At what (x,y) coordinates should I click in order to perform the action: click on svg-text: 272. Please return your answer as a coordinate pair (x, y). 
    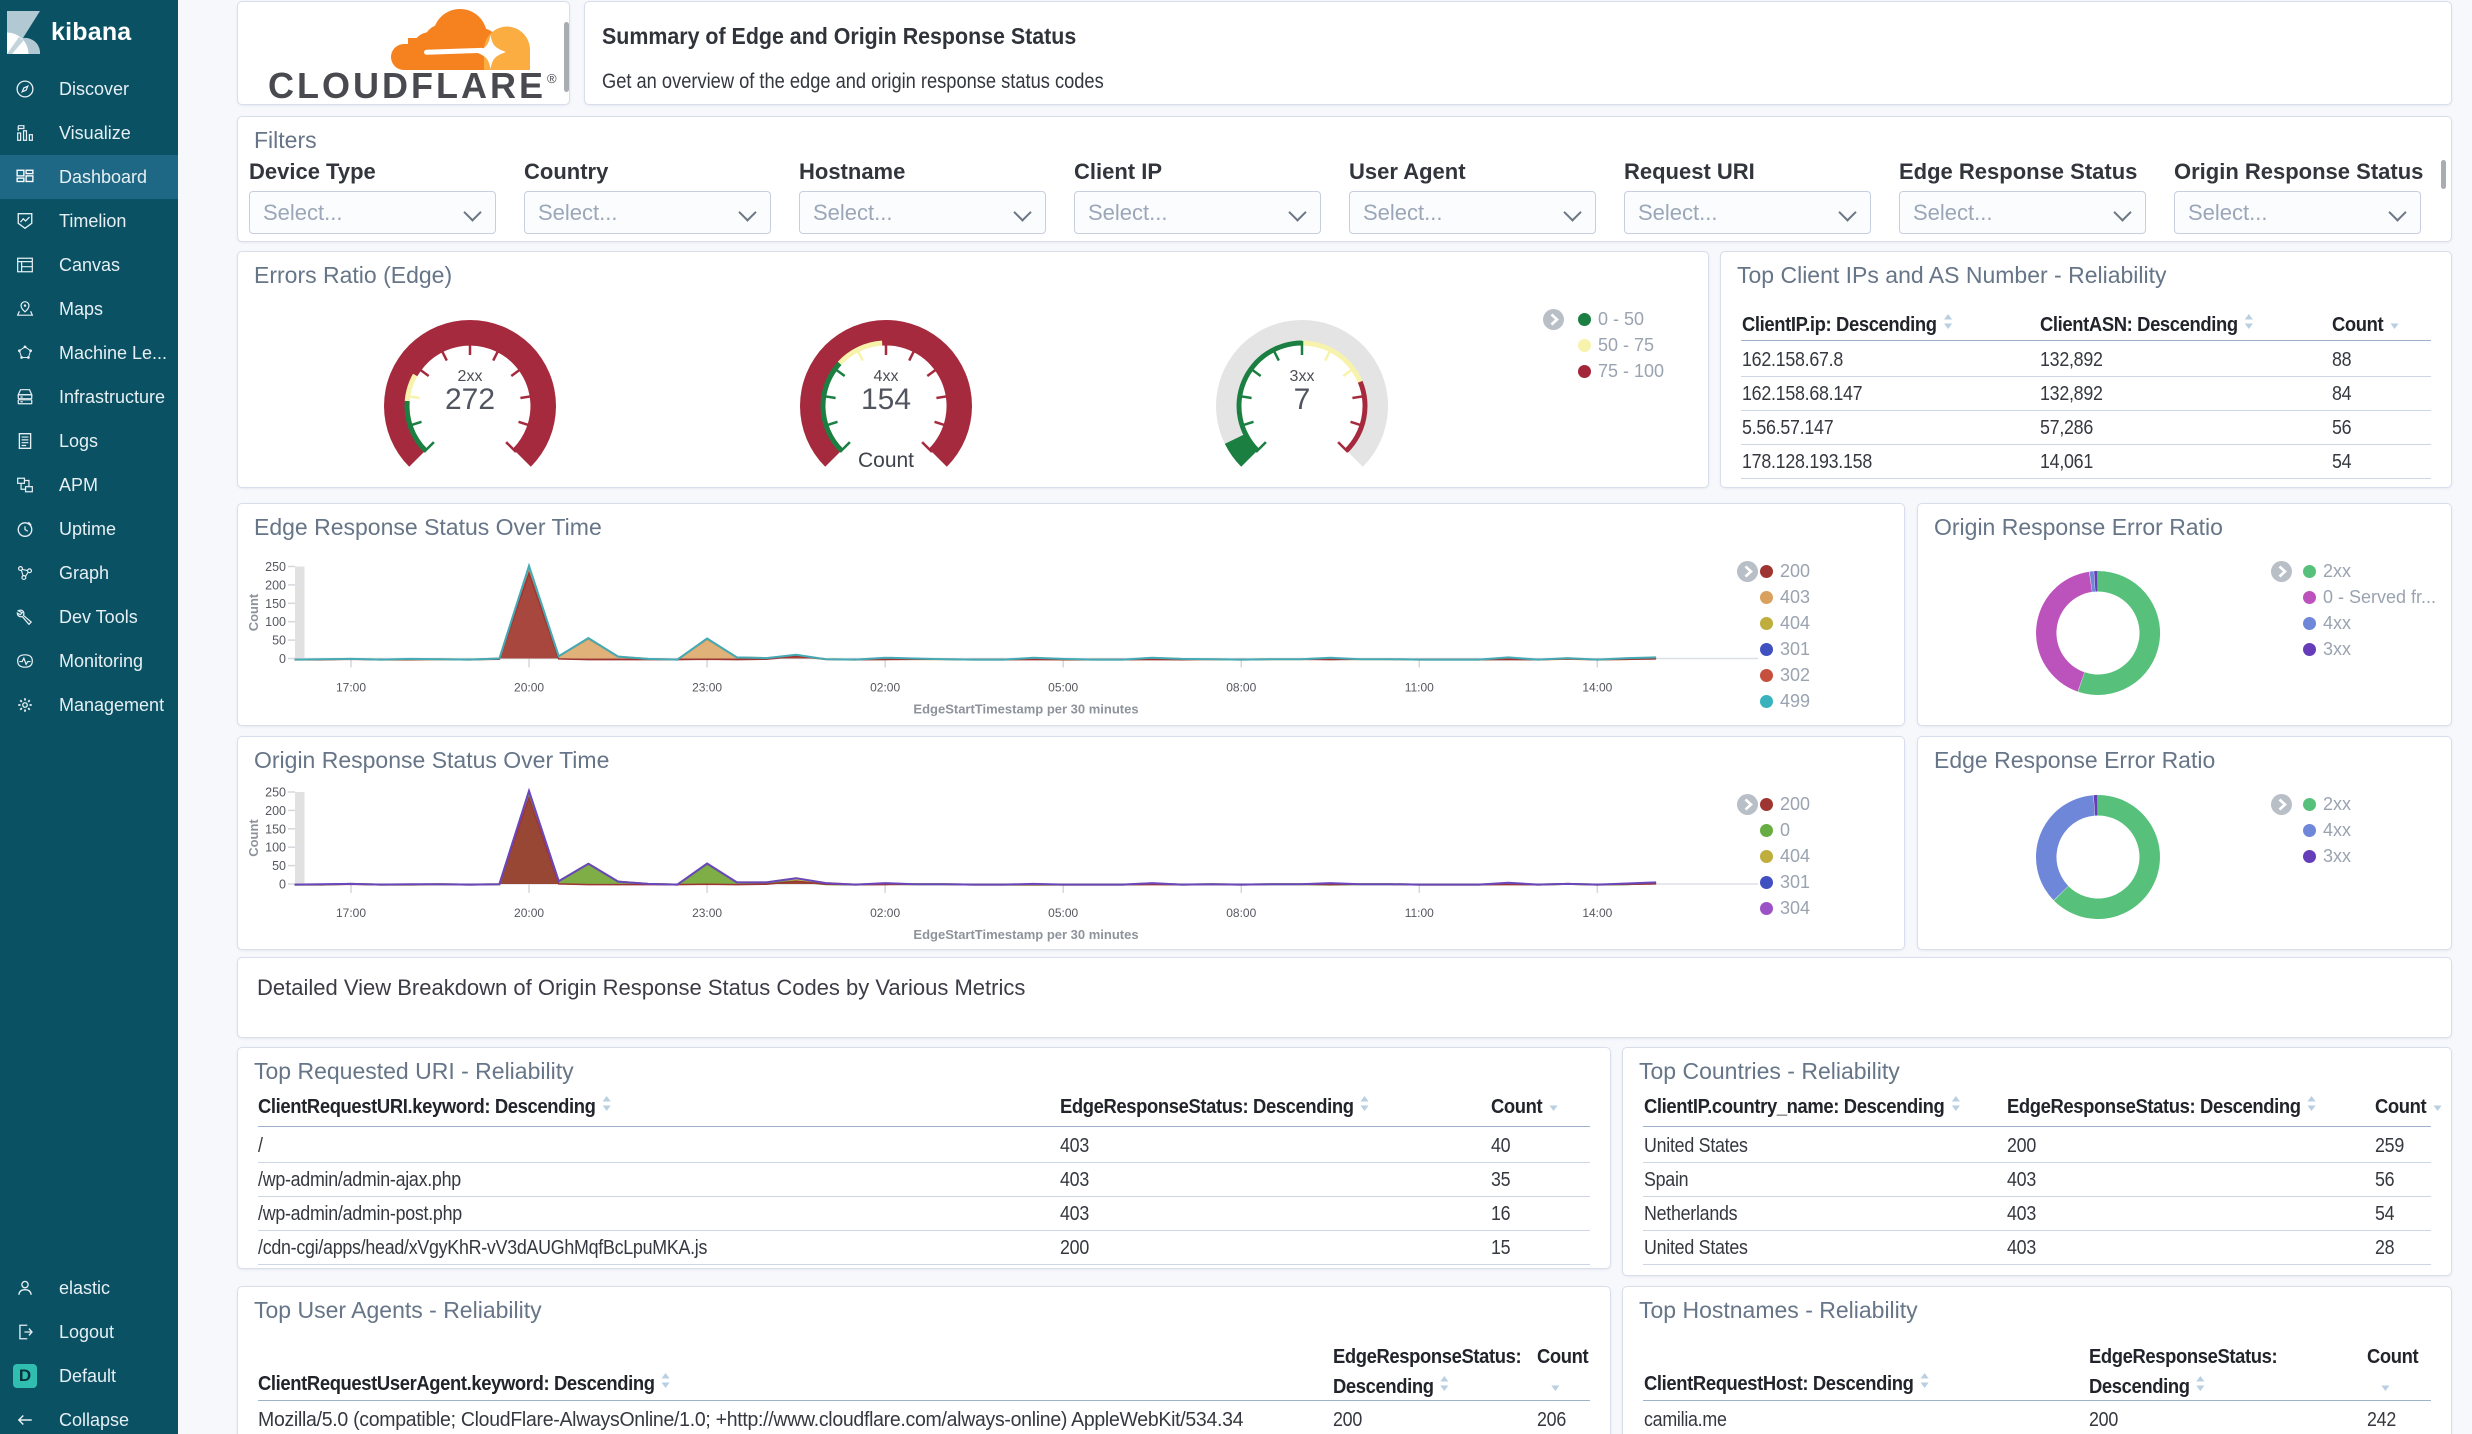
    Looking at the image, I should click on (470, 399).